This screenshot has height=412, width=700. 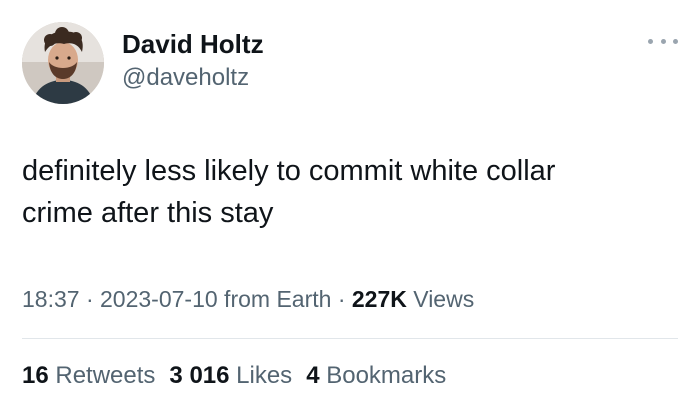 I want to click on likes-label: Likes, so click(x=261, y=375).